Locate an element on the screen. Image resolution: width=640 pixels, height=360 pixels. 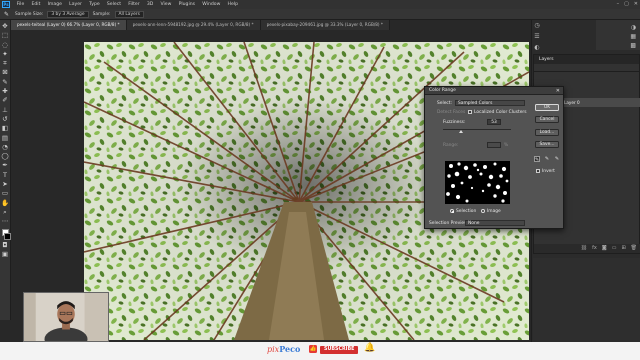
background-color-swatch is located at coordinates (7, 236).